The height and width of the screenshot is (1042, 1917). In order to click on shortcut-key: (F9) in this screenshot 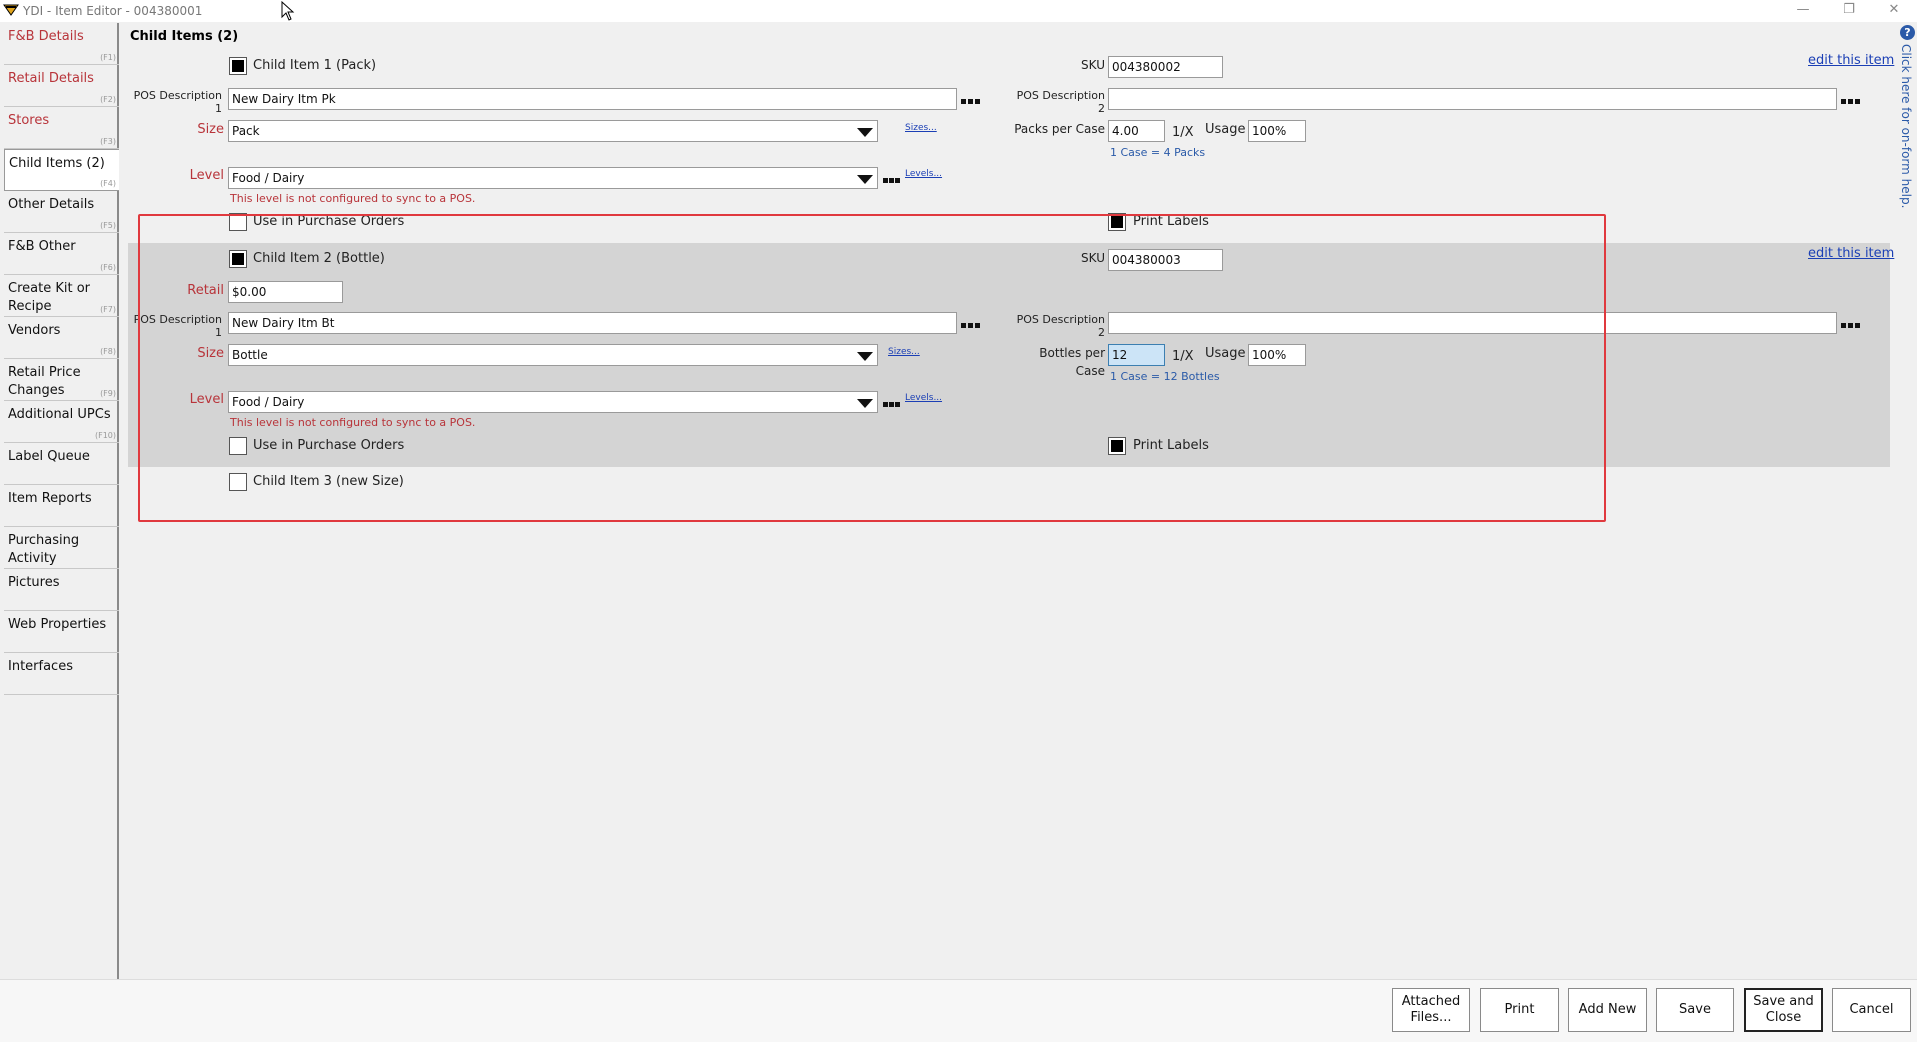, I will do `click(108, 393)`.